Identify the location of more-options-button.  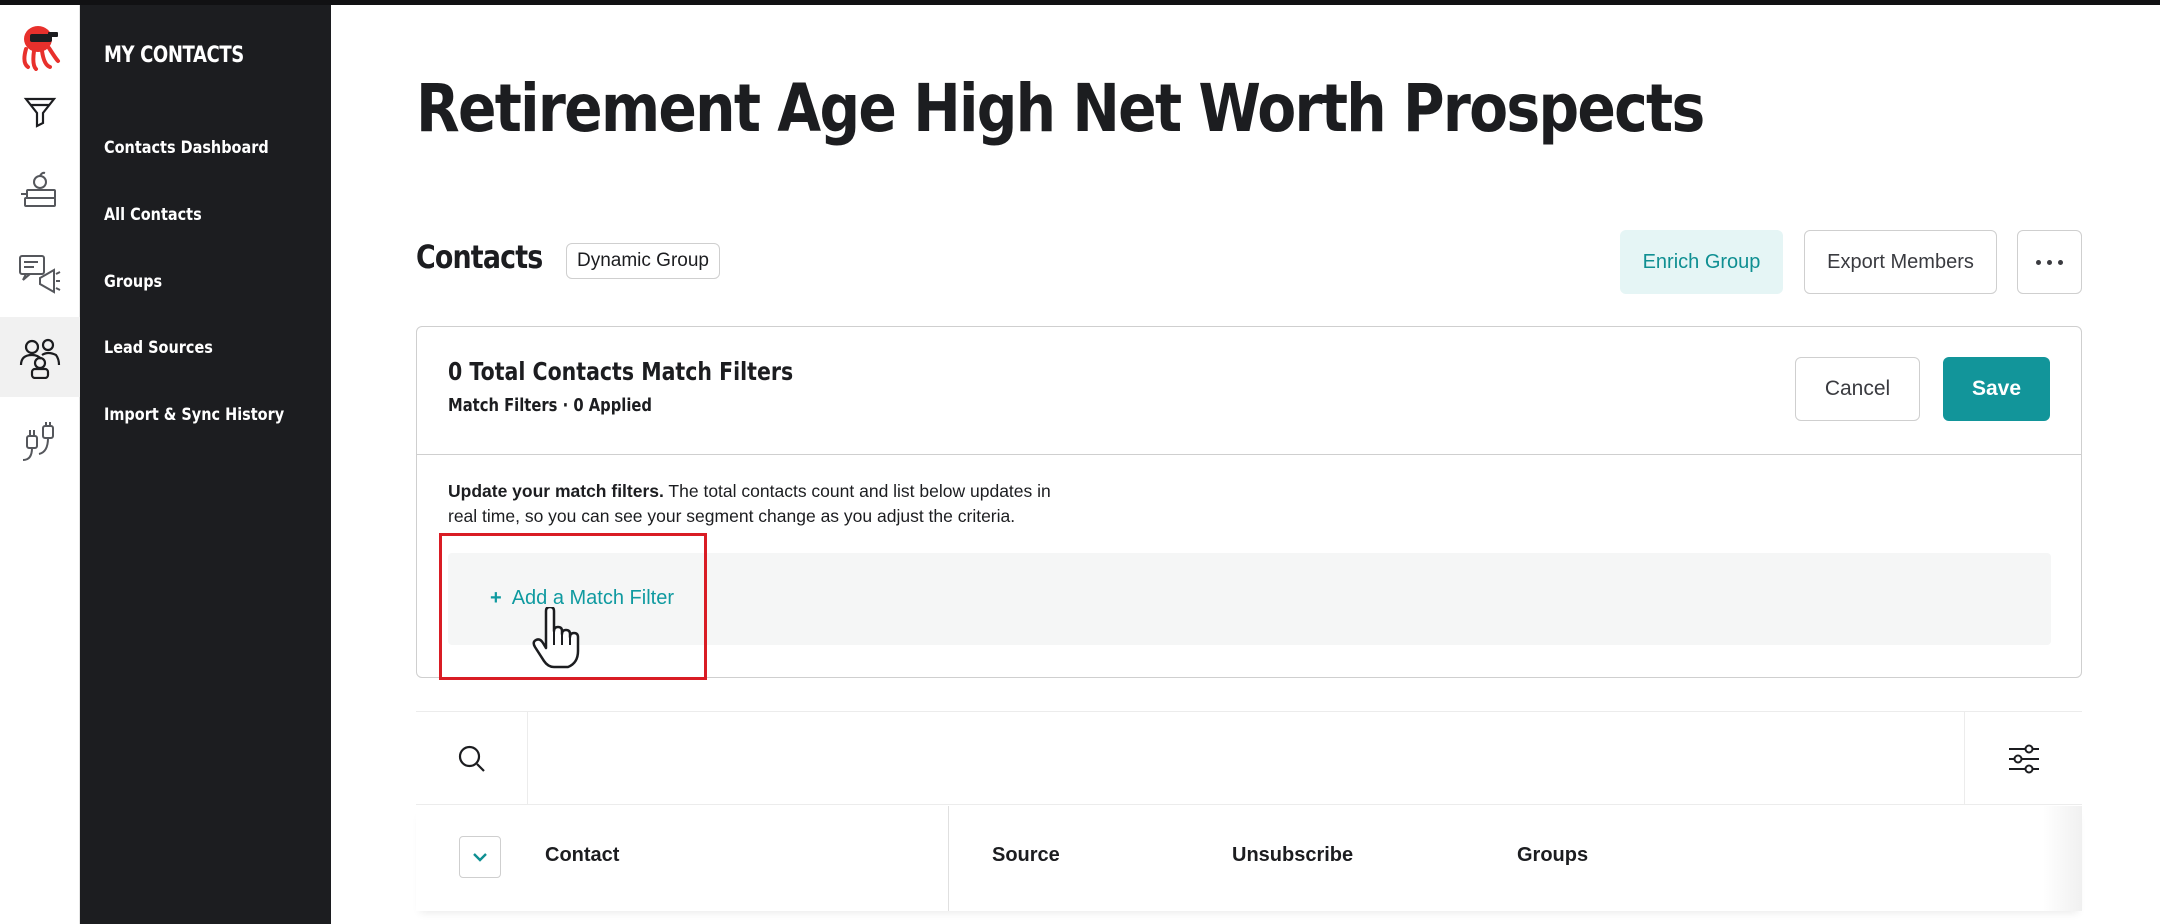
(2049, 262).